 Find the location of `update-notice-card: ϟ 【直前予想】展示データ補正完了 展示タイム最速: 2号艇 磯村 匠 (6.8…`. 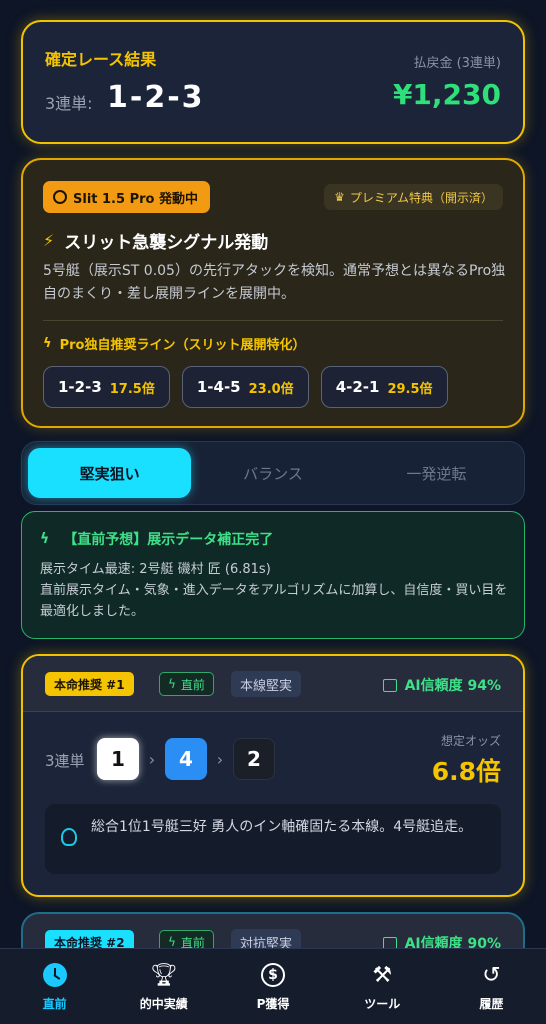

update-notice-card: ϟ 【直前予想】展示データ補正完了 展示タイム最速: 2号艇 磯村 匠 (6.8… is located at coordinates (273, 575).